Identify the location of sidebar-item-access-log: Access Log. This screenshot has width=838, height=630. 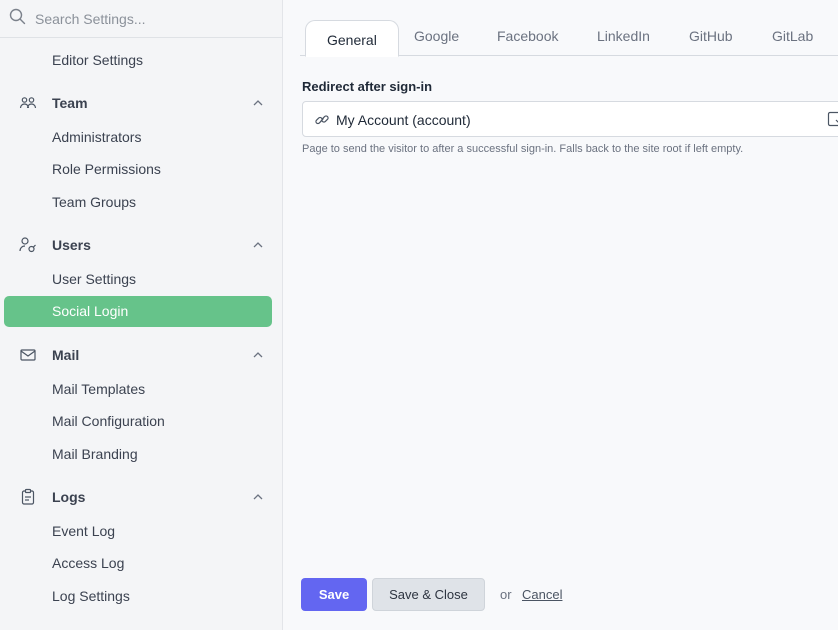
(88, 563).